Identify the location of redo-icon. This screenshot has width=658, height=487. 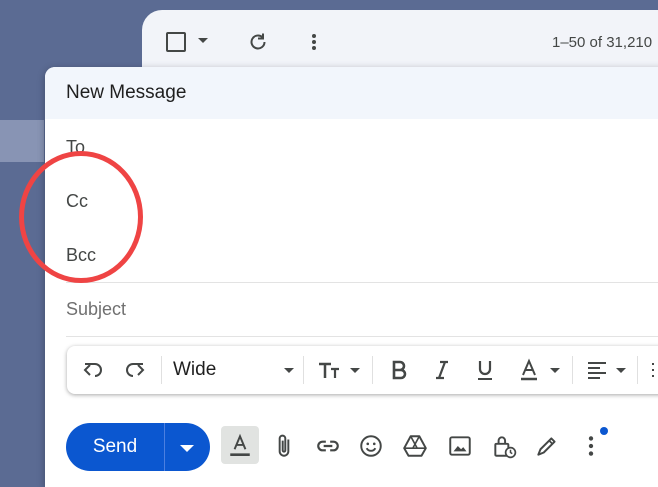
(135, 370).